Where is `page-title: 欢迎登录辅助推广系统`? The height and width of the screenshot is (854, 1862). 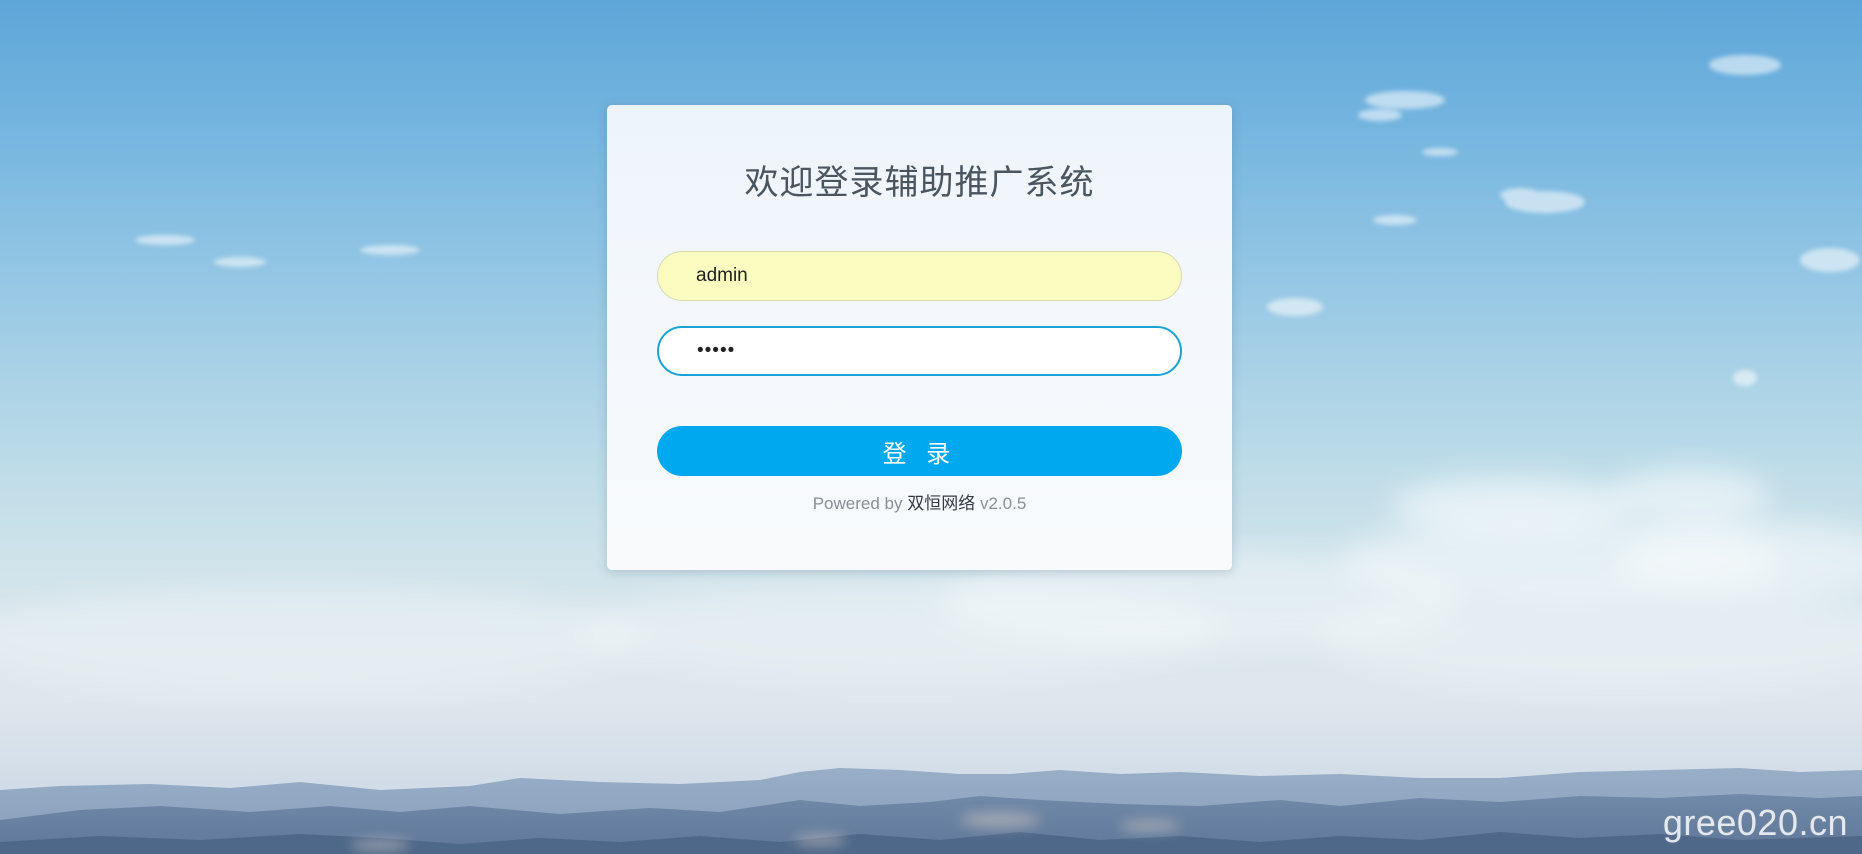 page-title: 欢迎登录辅助推广系统 is located at coordinates (919, 183).